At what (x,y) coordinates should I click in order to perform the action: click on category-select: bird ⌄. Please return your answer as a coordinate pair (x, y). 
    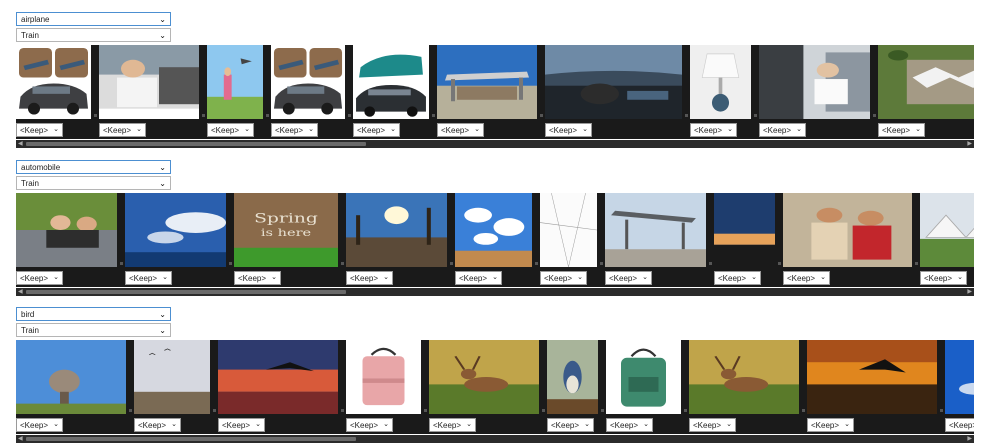
    Looking at the image, I should click on (93, 314).